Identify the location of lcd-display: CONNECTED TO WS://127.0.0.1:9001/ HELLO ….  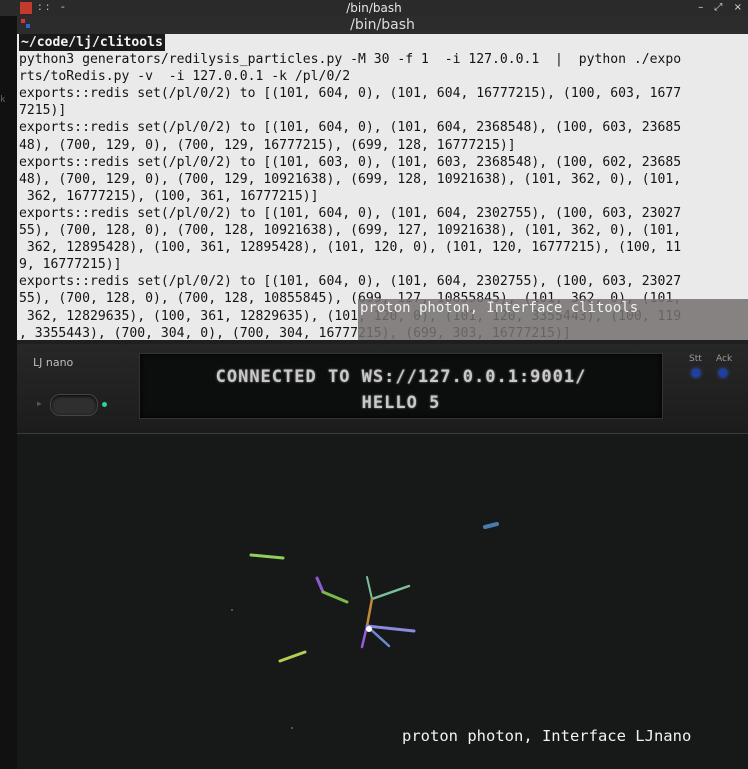
(401, 386).